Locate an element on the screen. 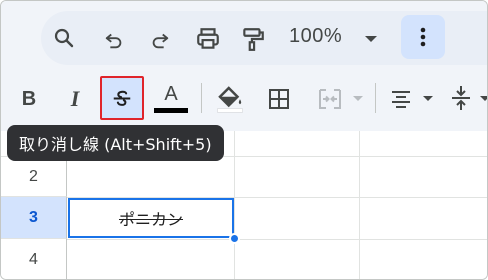 The width and height of the screenshot is (488, 280). row-header-4: 4 is located at coordinates (34, 259).